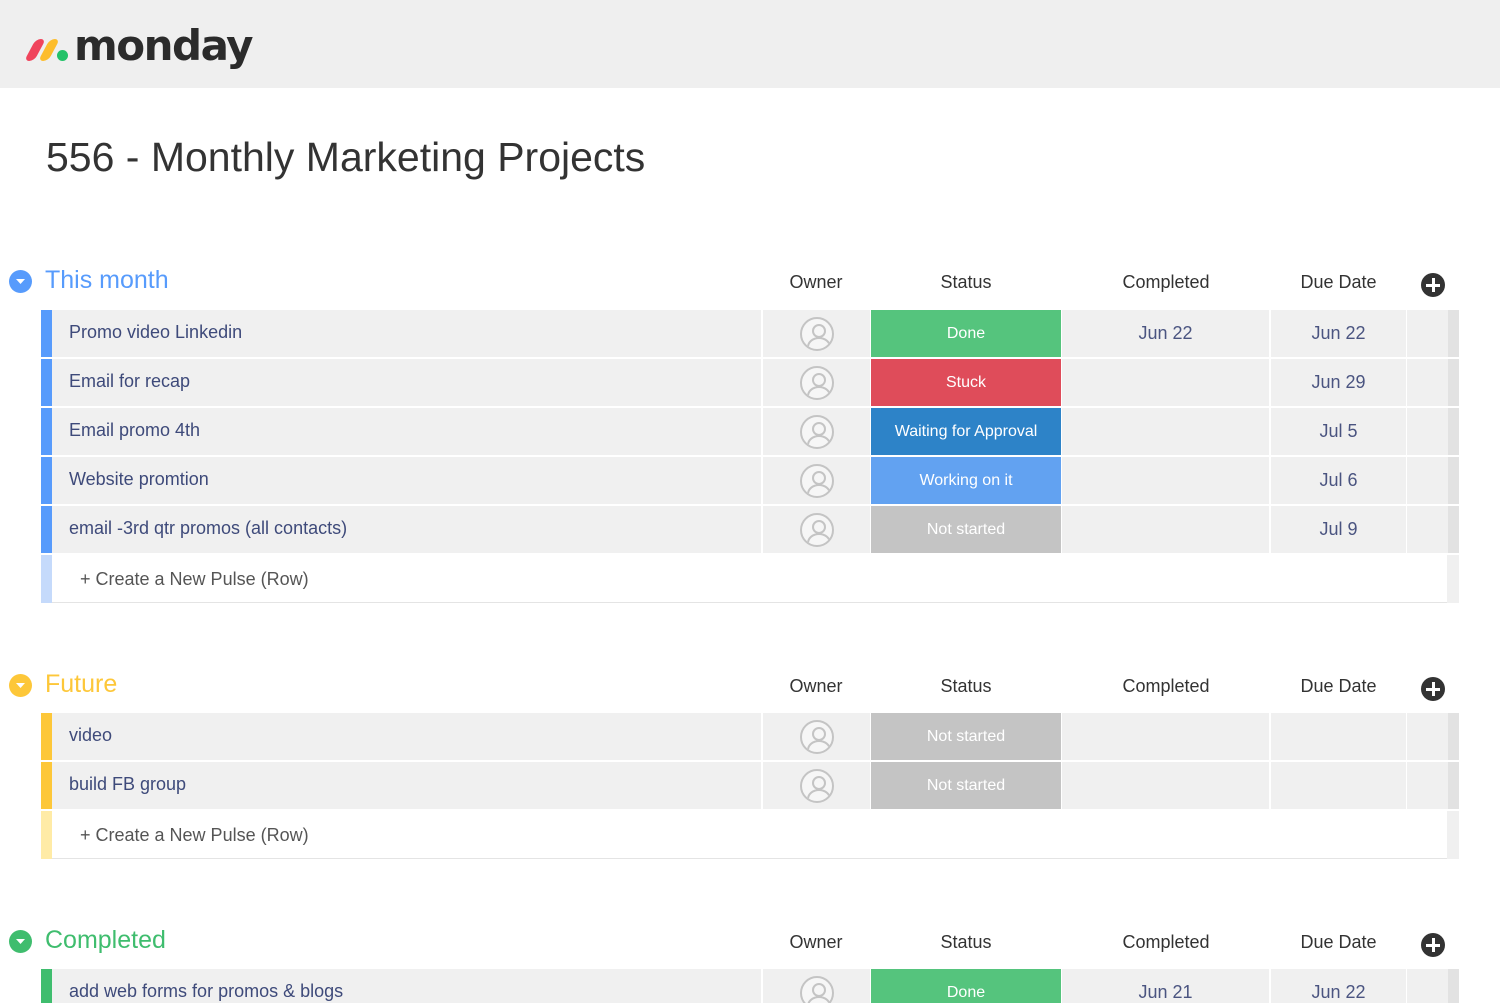 This screenshot has height=1003, width=1500. What do you see at coordinates (206, 991) in the screenshot?
I see `item-name: add web forms for promos & blogs` at bounding box center [206, 991].